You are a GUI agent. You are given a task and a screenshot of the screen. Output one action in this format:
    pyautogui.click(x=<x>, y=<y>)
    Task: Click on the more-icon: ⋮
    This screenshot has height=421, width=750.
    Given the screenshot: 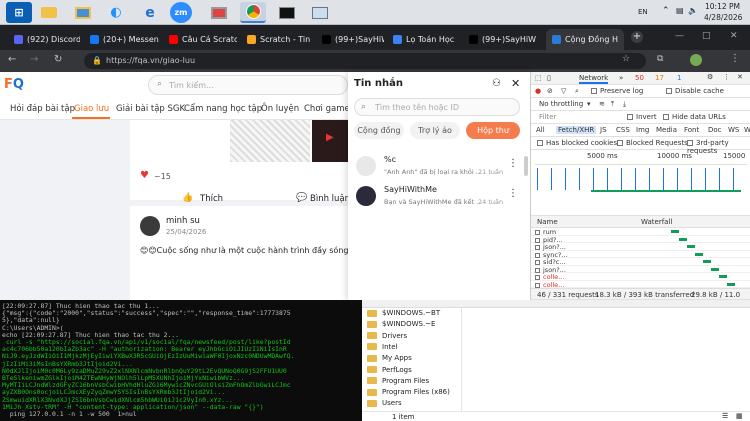 What is the action you would take?
    pyautogui.click(x=513, y=163)
    